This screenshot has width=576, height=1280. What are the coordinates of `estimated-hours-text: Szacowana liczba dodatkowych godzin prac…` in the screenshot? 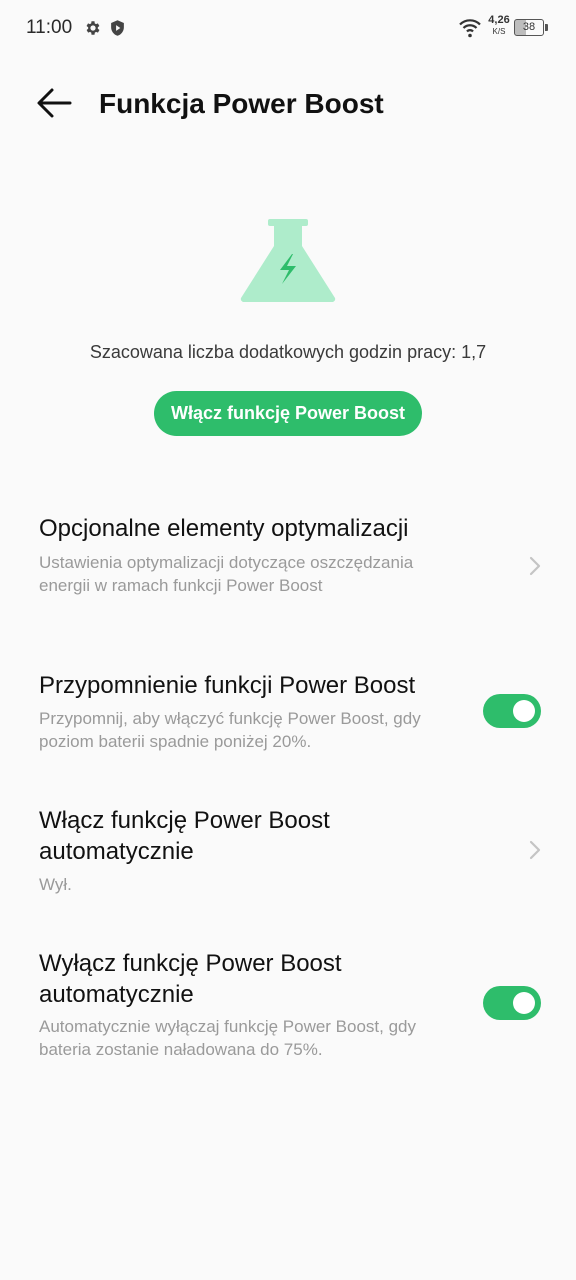 It's located at (288, 352).